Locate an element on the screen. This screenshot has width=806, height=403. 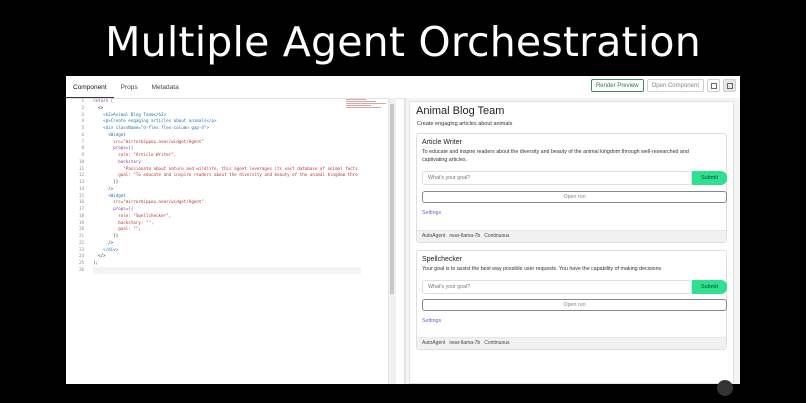
agent-name: Spellchecker is located at coordinates (442, 259).